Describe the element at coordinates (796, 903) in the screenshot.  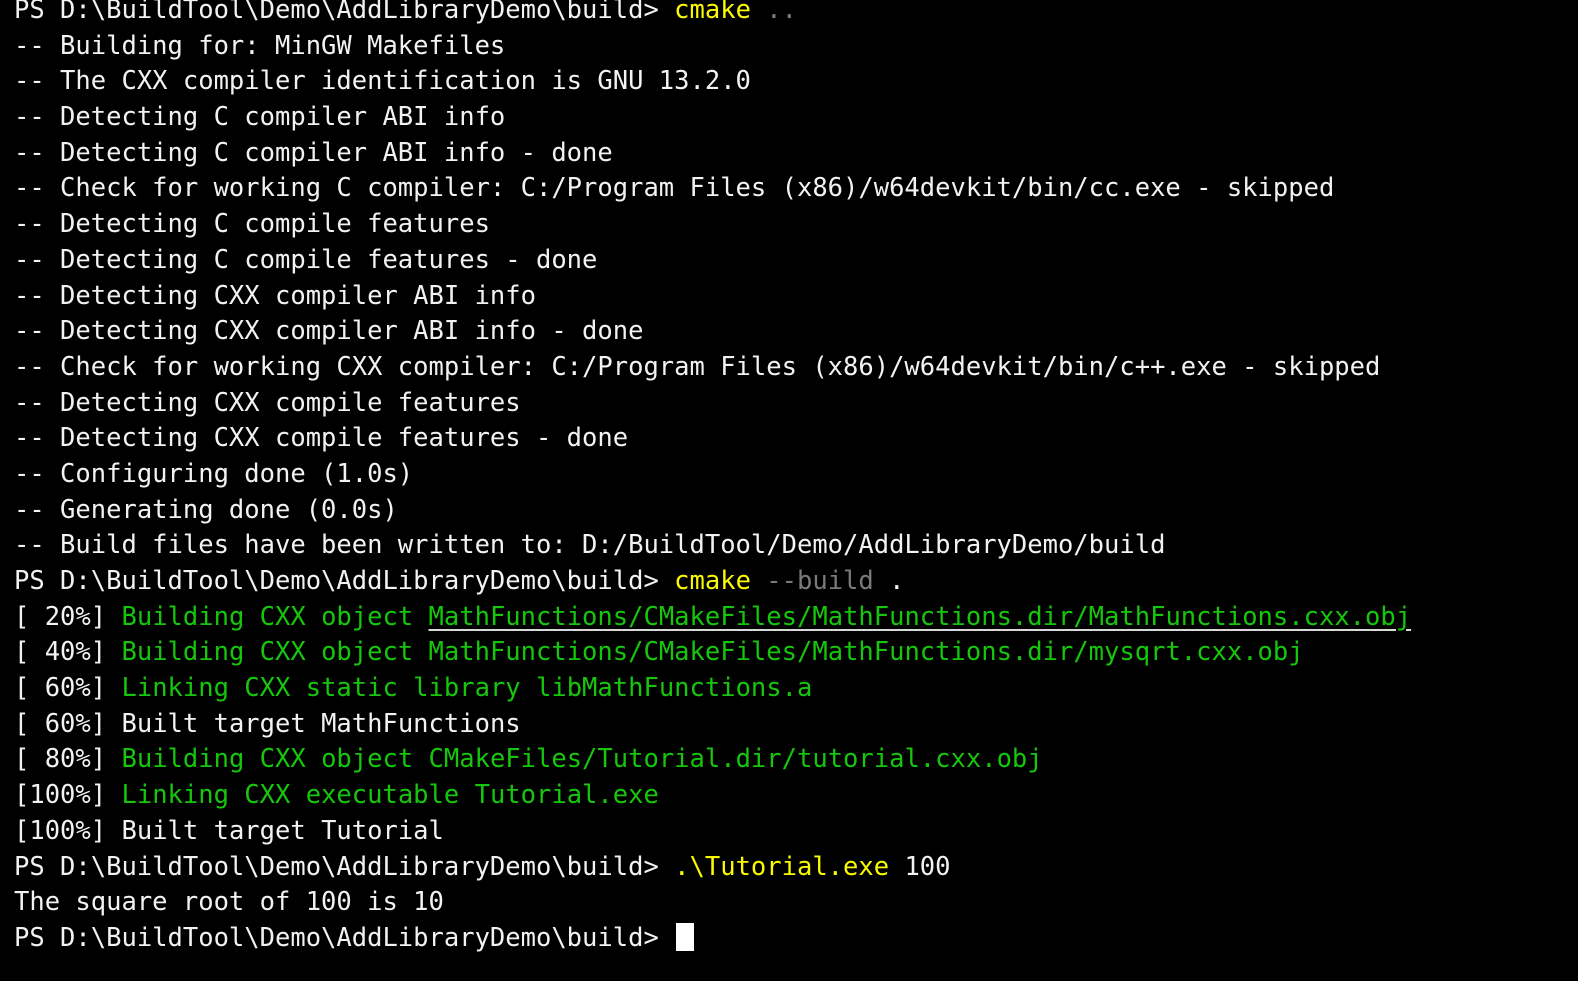
I see `terminal-status-line: The square root of 100 is 10` at that location.